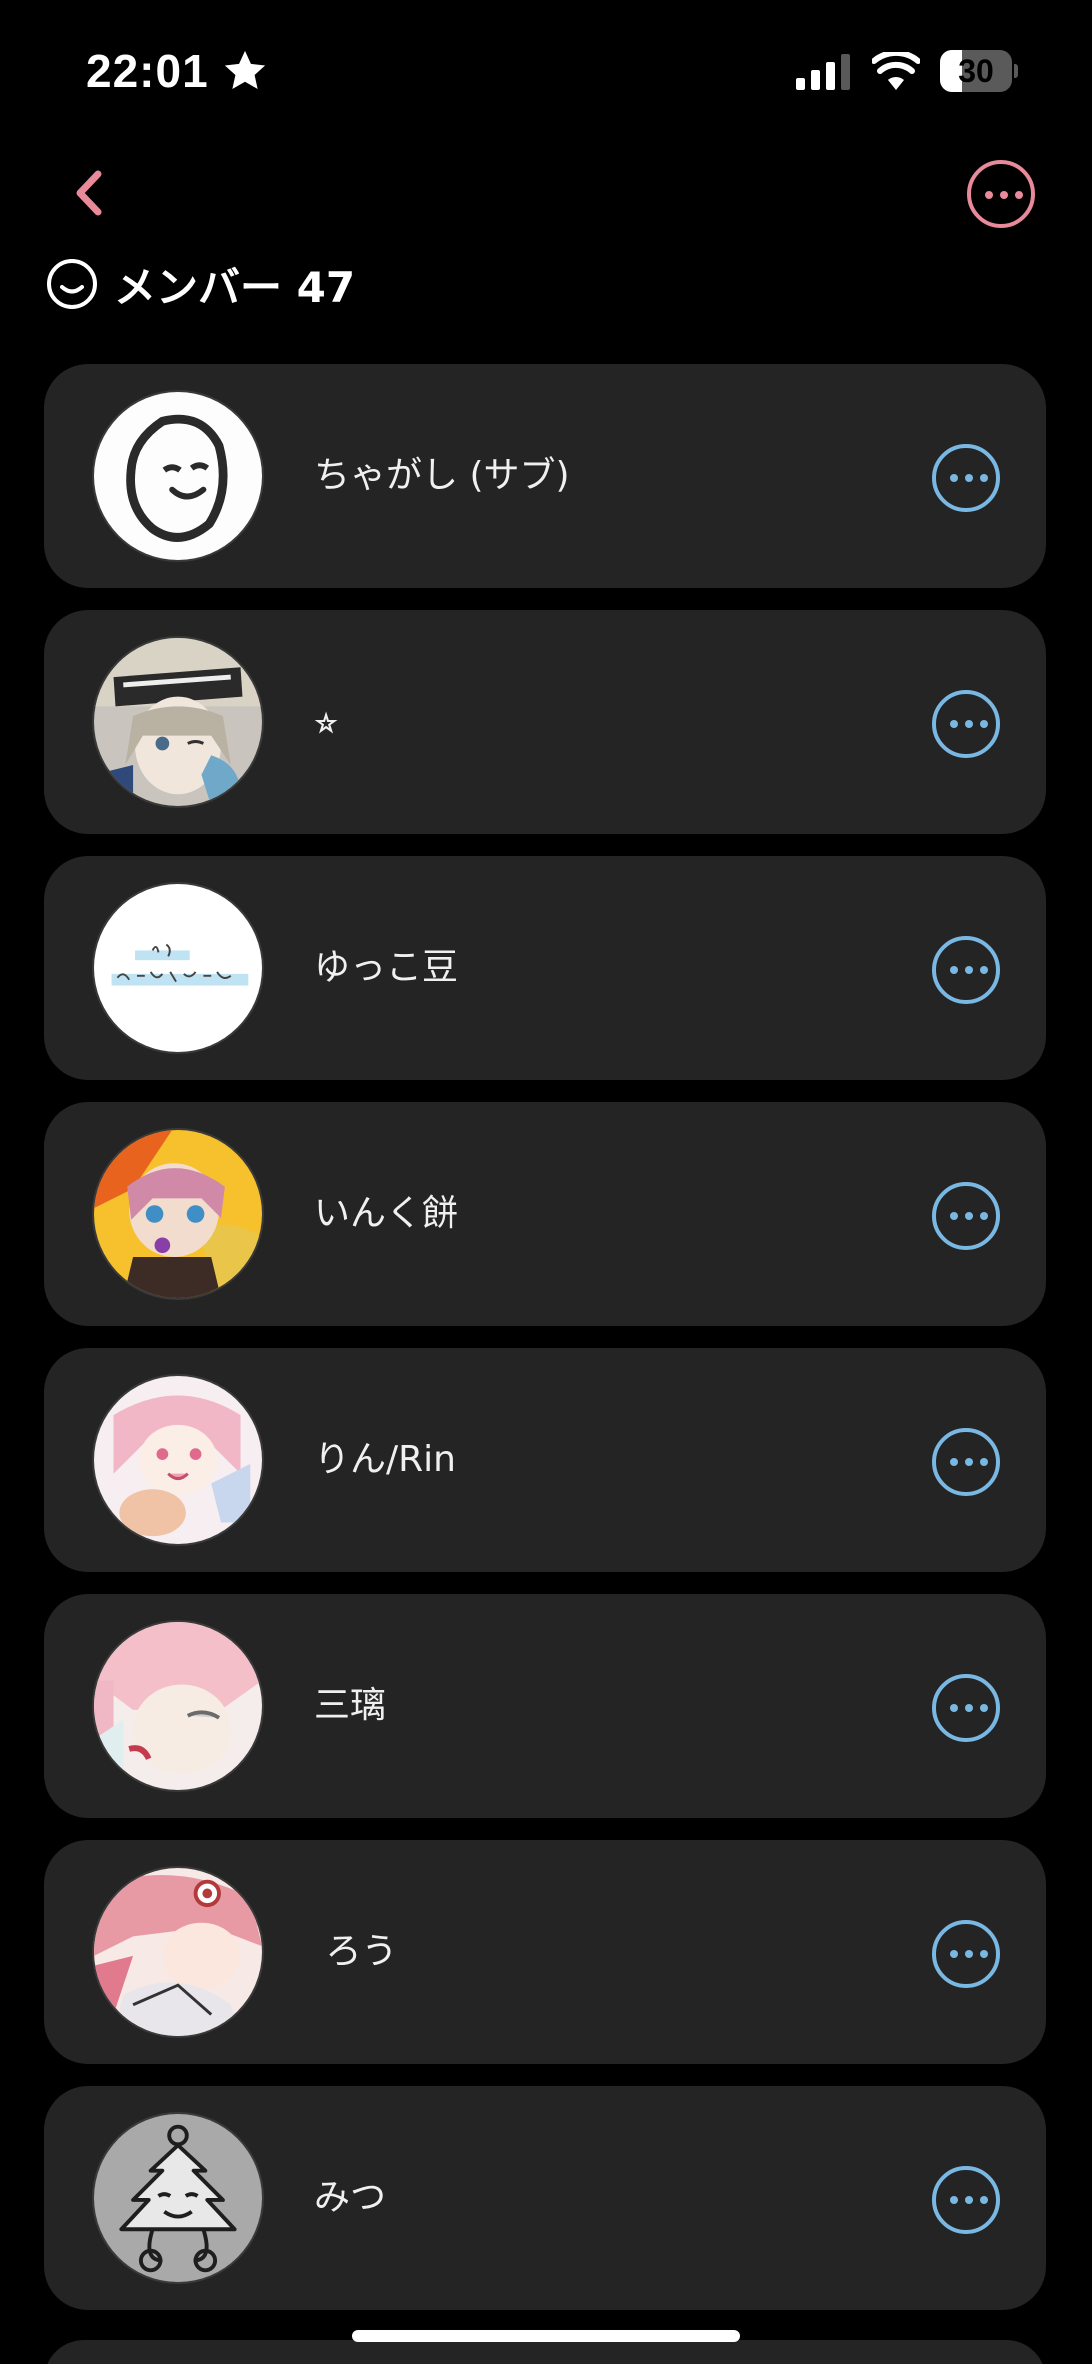 The height and width of the screenshot is (2364, 1092). I want to click on more-options-button, so click(1001, 194).